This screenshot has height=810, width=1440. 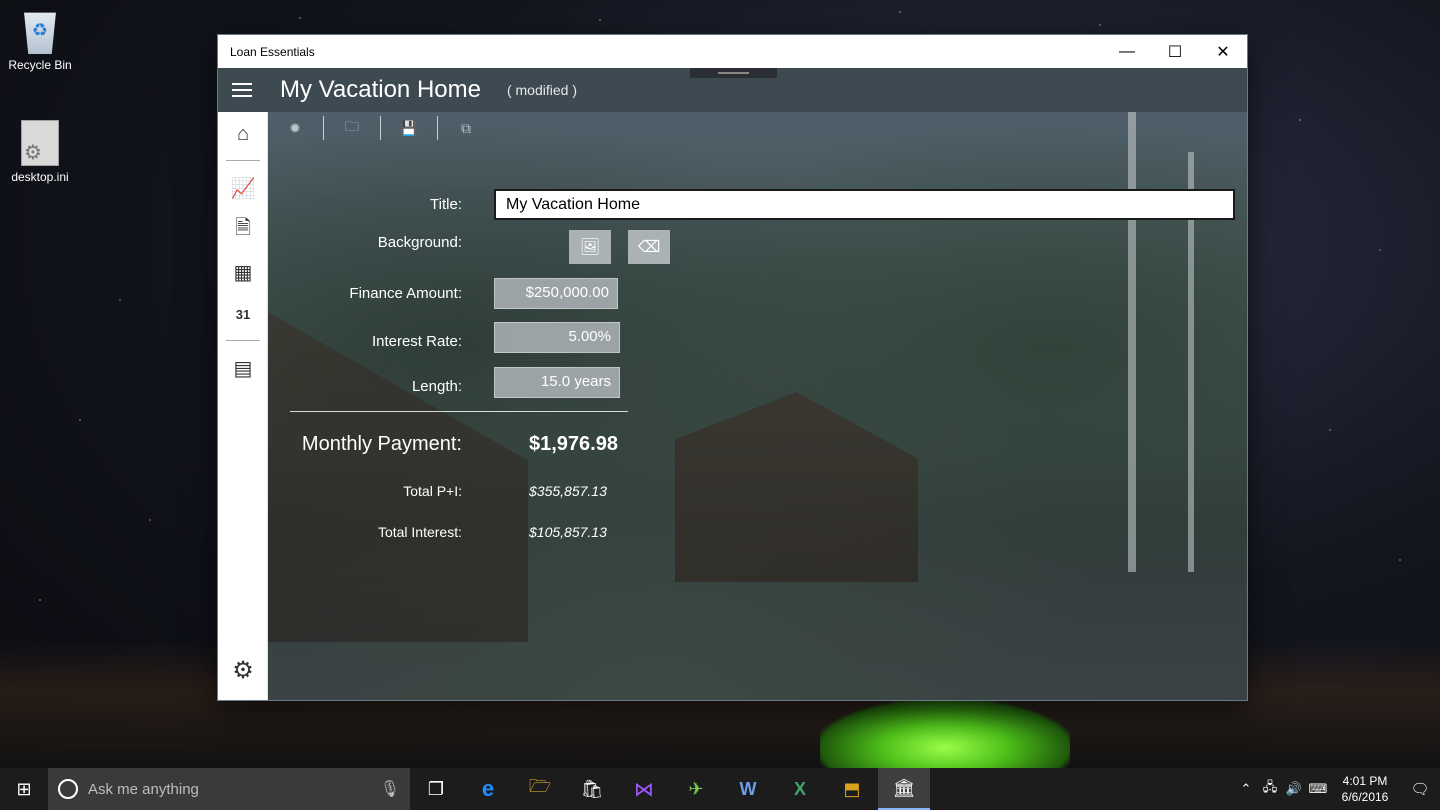 I want to click on chart-icon: 📈, so click(x=243, y=188).